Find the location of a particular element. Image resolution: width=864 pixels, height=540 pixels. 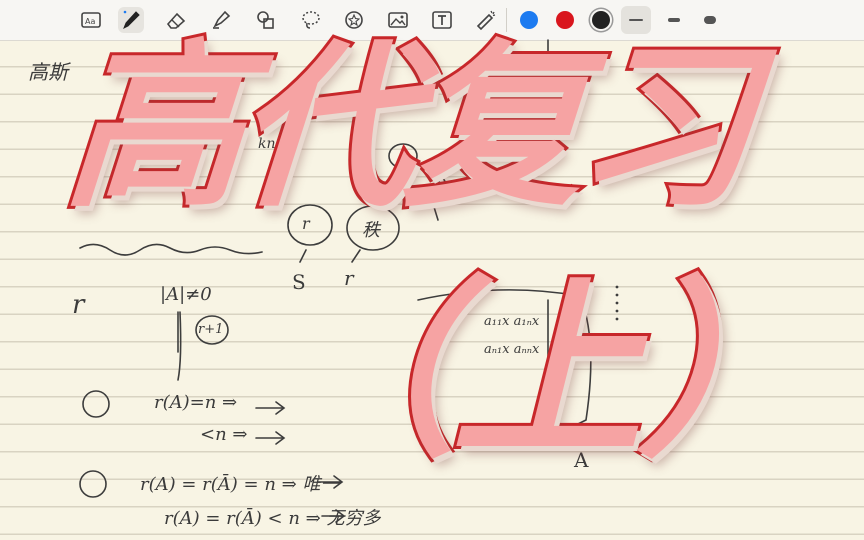

heading-note: 高斯 is located at coordinates (48, 72).